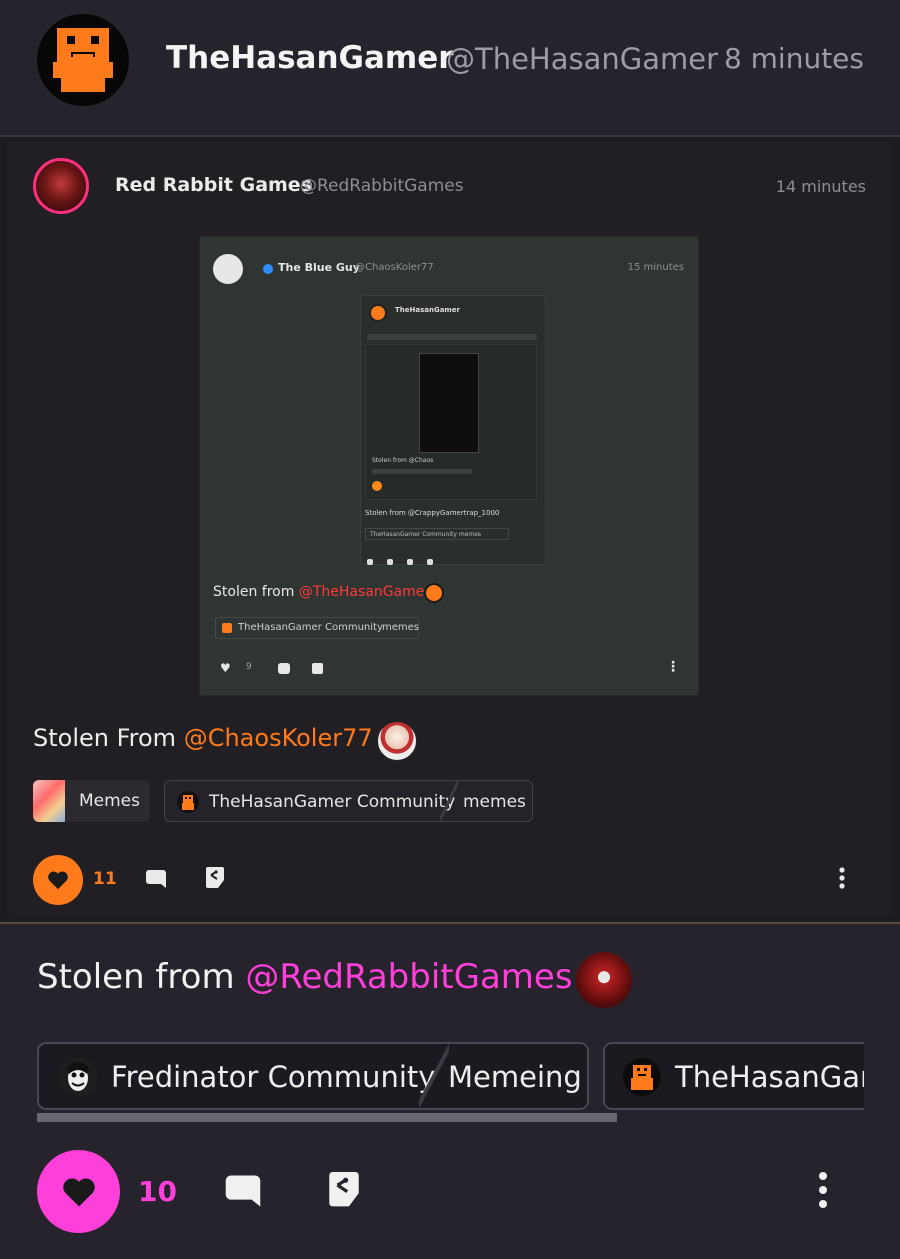  Describe the element at coordinates (452, 337) in the screenshot. I see `screenshot-nested-header-line` at that location.